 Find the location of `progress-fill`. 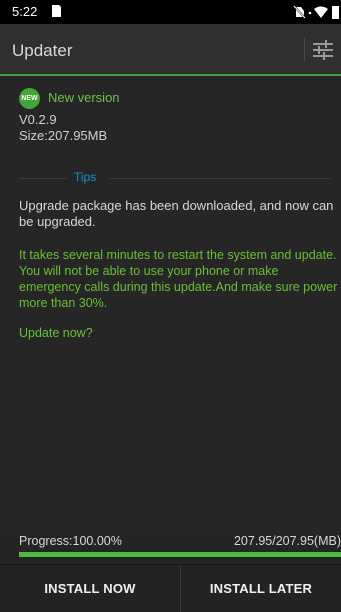

progress-fill is located at coordinates (180, 554).